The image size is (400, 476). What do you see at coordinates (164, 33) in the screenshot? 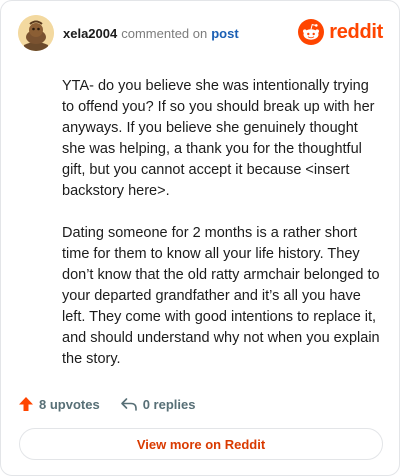
I see `commented-on-text: commented on` at bounding box center [164, 33].